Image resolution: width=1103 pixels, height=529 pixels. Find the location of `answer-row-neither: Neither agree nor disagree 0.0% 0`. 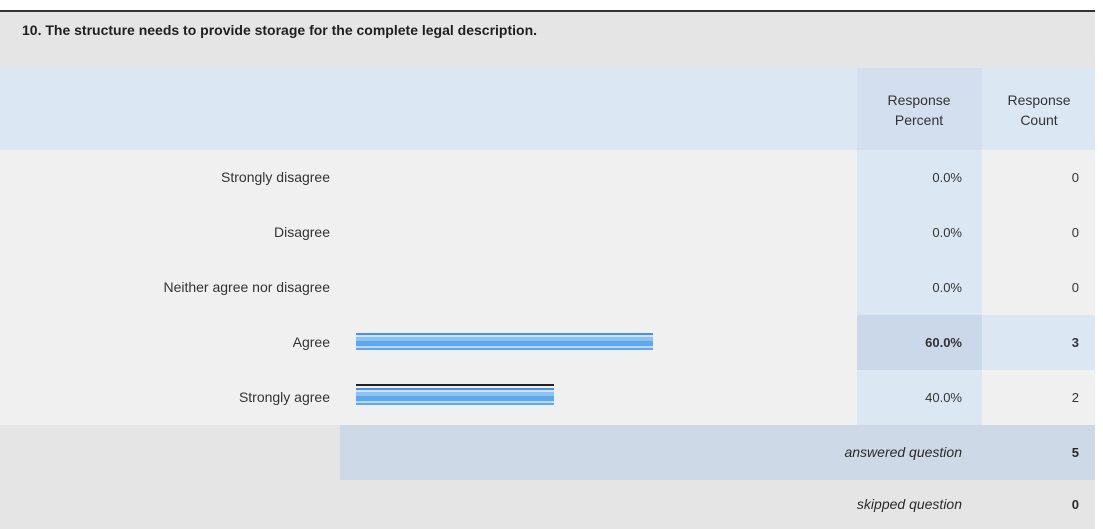

answer-row-neither: Neither agree nor disagree 0.0% 0 is located at coordinates (547, 287).